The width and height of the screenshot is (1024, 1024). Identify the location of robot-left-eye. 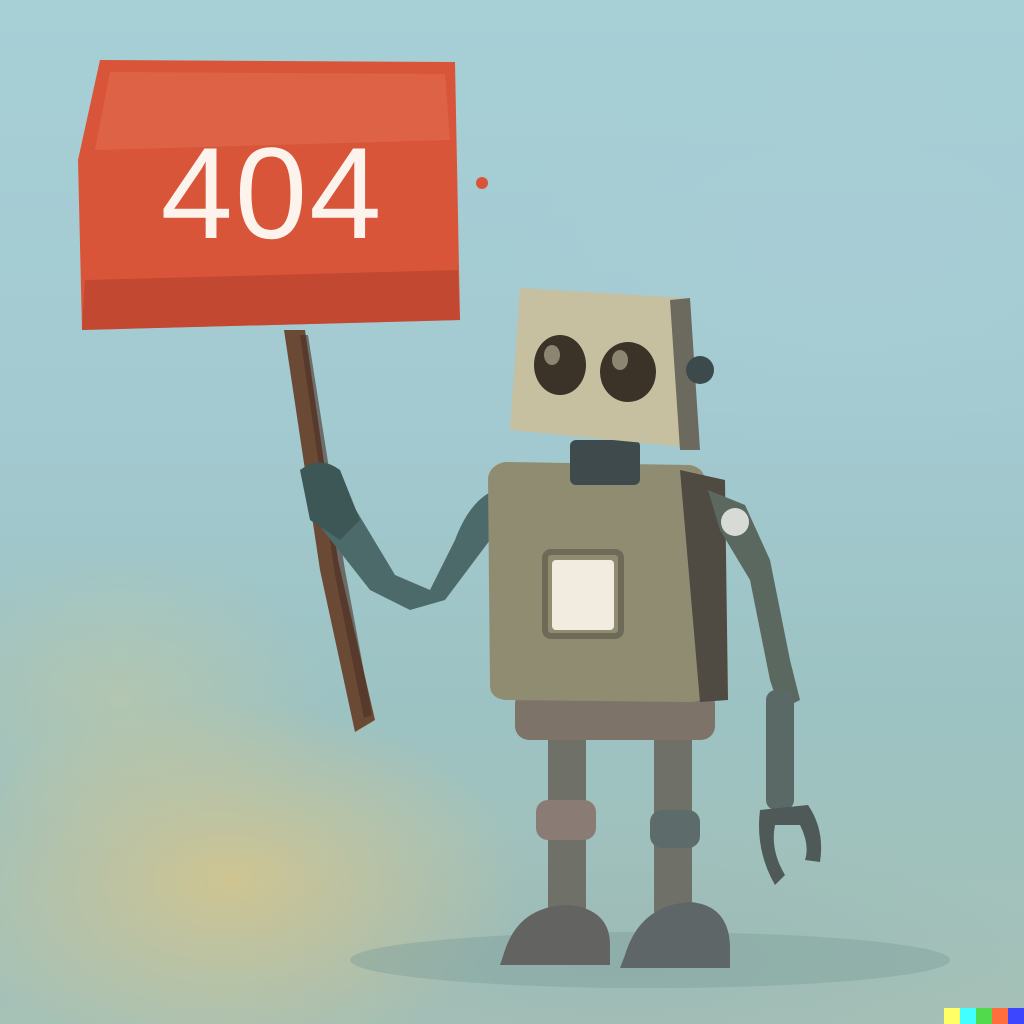
(560, 365).